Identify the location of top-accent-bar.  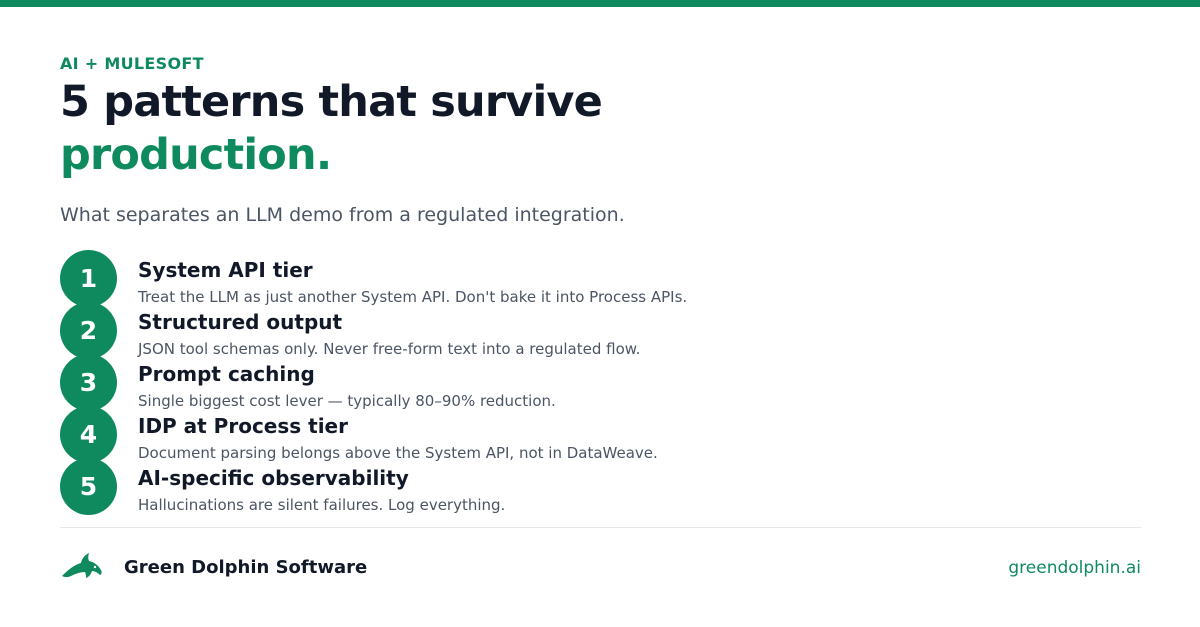
(600, 3).